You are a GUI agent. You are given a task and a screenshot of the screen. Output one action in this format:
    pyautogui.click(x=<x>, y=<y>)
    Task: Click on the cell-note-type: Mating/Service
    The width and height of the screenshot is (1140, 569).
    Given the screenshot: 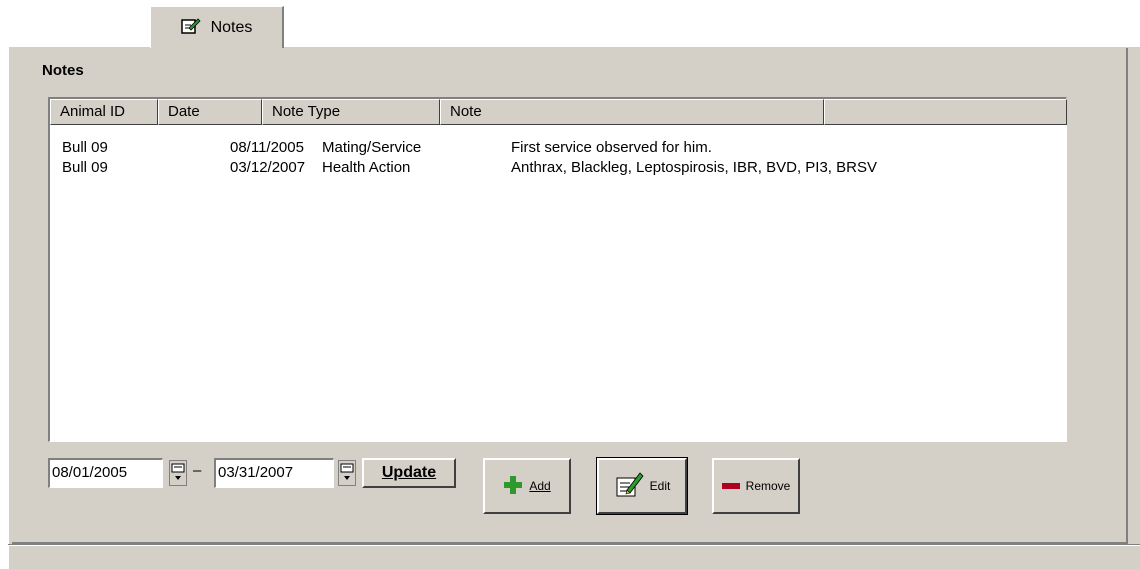 What is the action you would take?
    pyautogui.click(x=372, y=147)
    